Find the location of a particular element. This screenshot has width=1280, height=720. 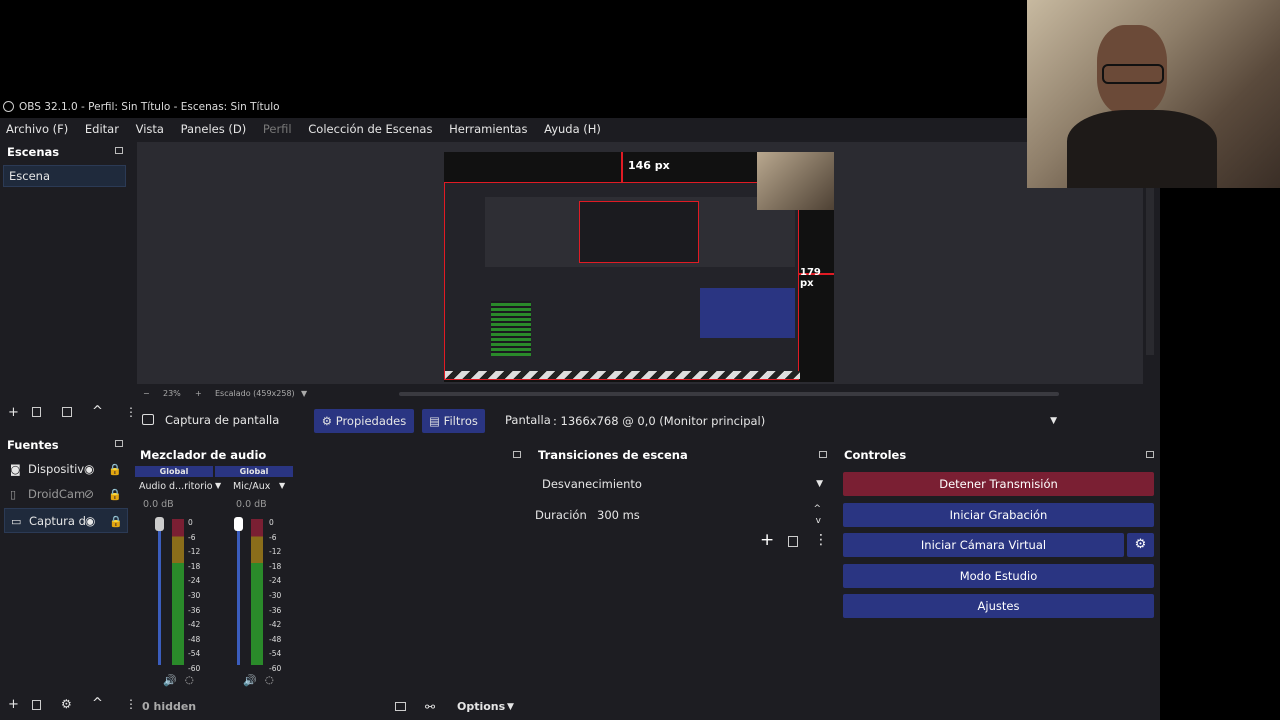

duration-input: 300 ms ^ v is located at coordinates (710, 515).